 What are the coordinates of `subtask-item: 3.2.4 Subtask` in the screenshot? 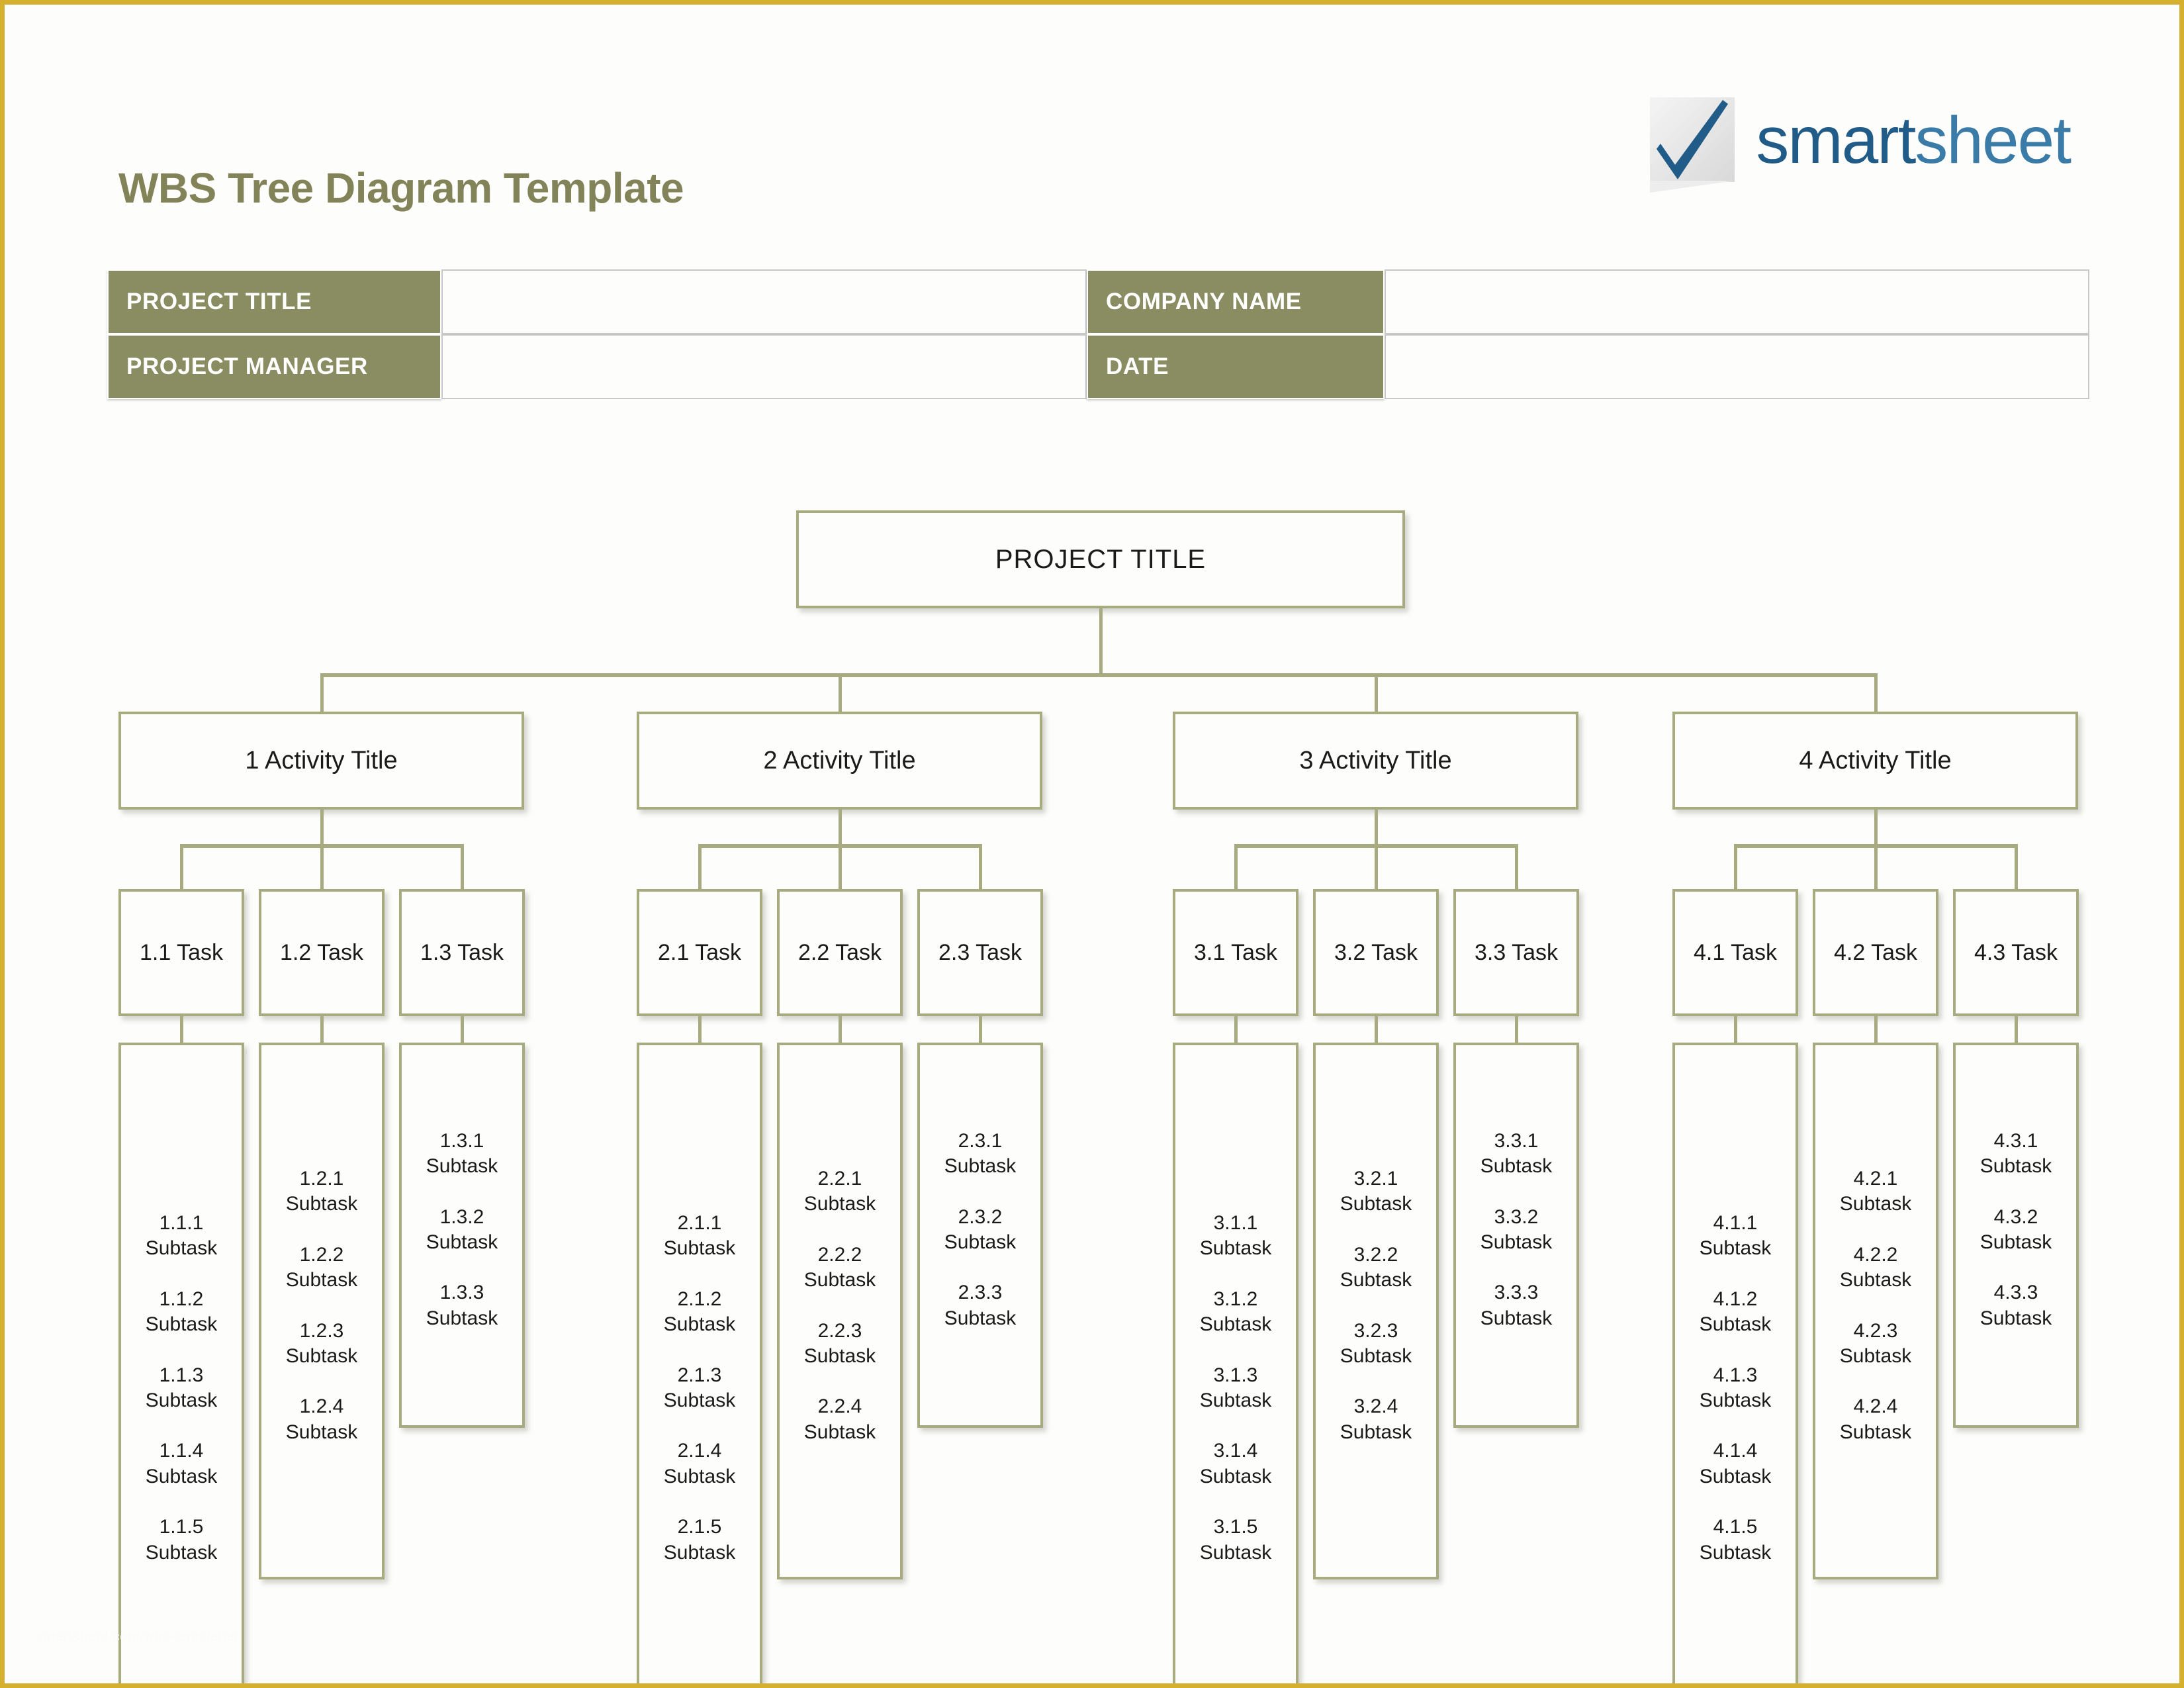 It's located at (1376, 1419).